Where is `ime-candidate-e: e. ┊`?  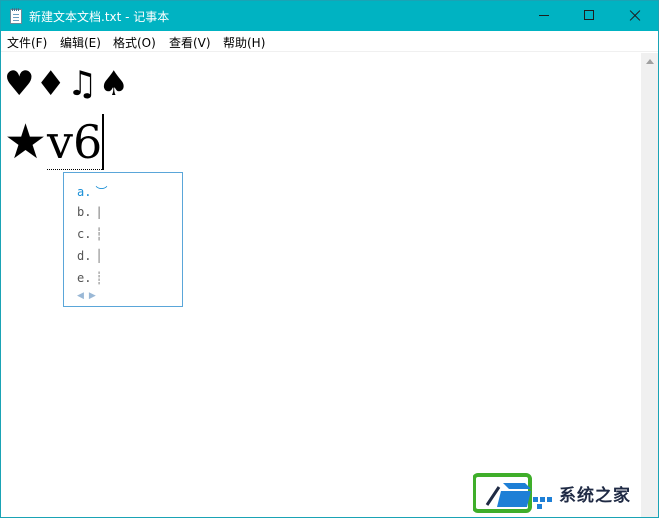
ime-candidate-e: e. ┊ is located at coordinates (90, 282).